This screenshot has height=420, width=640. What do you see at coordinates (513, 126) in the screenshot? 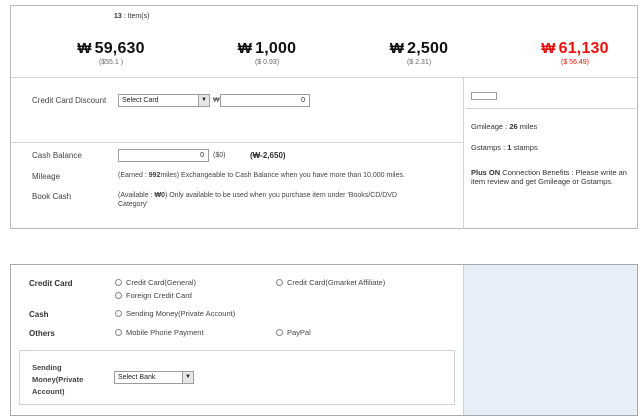
I see `gmileage-value: 26` at bounding box center [513, 126].